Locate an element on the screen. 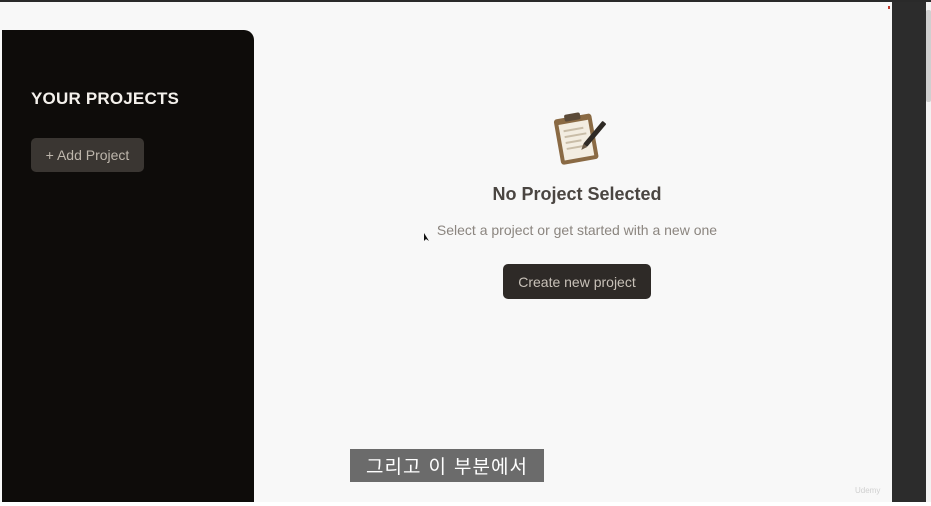 The height and width of the screenshot is (506, 931). add-project-button: + Add Project is located at coordinates (87, 155).